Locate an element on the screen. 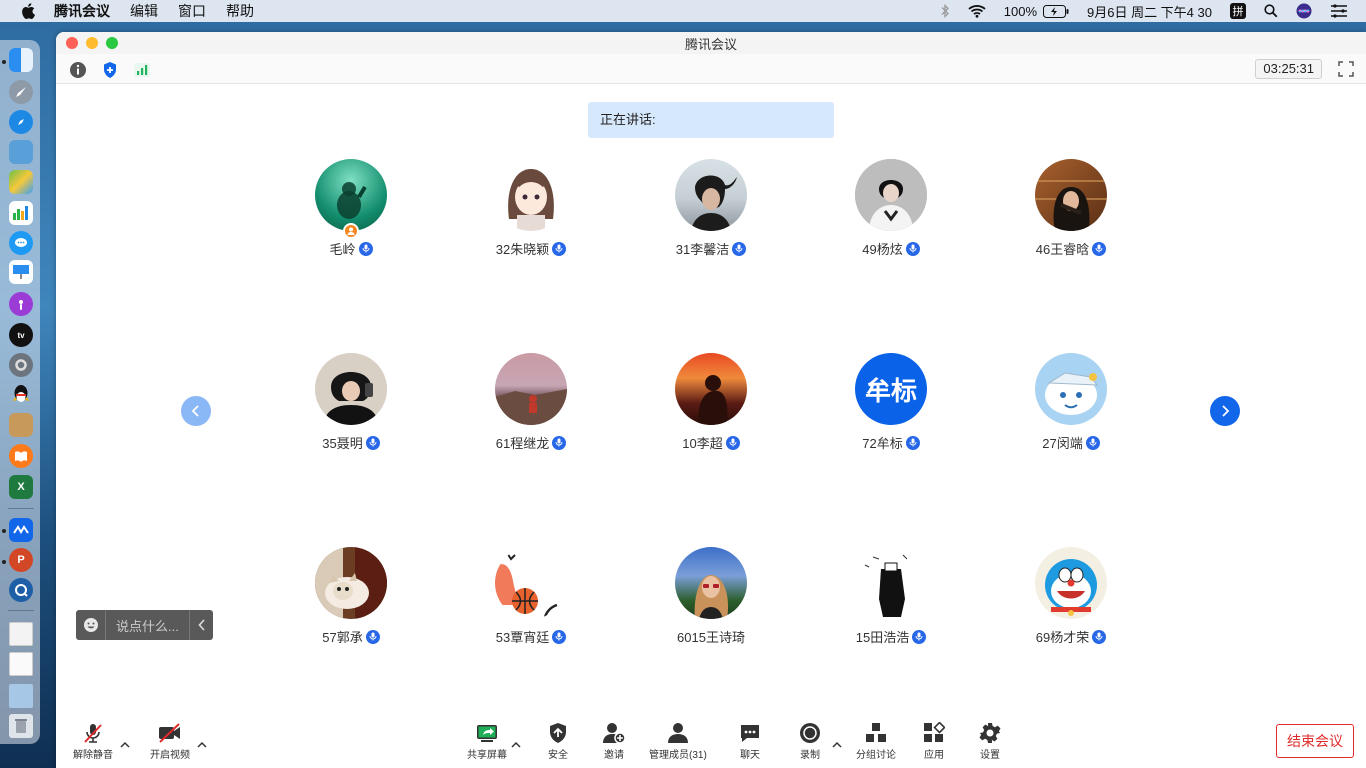 This screenshot has height=768, width=1366. settings-label: 设置 is located at coordinates (990, 755).